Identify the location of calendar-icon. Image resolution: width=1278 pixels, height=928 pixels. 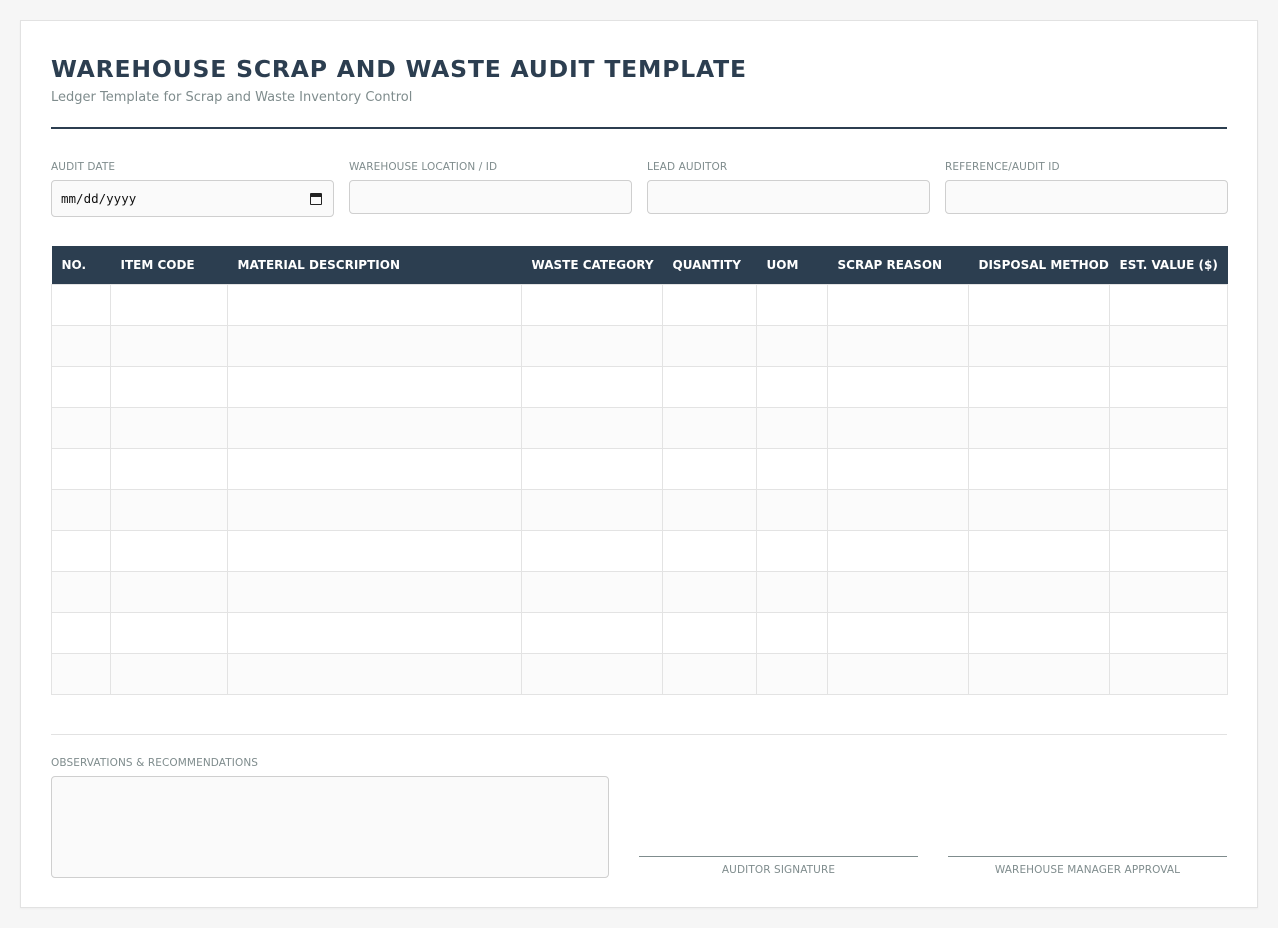
(316, 198).